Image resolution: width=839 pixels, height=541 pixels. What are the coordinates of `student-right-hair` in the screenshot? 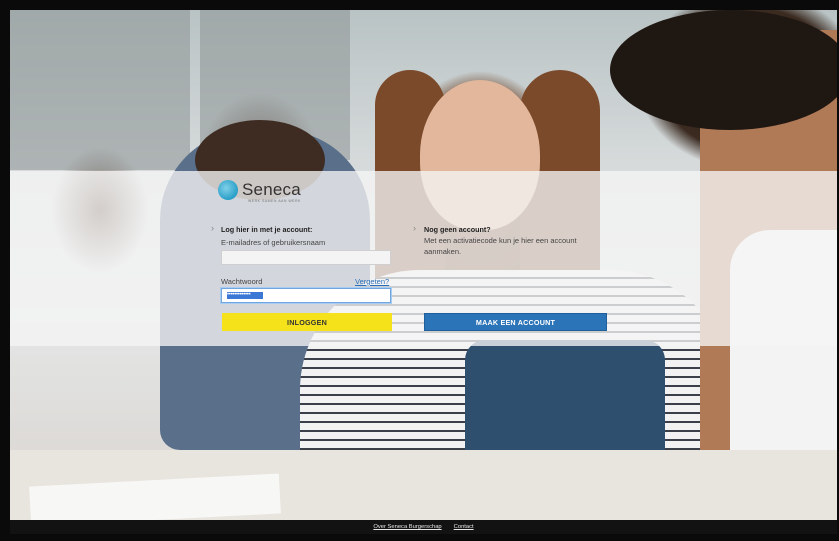 It's located at (723, 70).